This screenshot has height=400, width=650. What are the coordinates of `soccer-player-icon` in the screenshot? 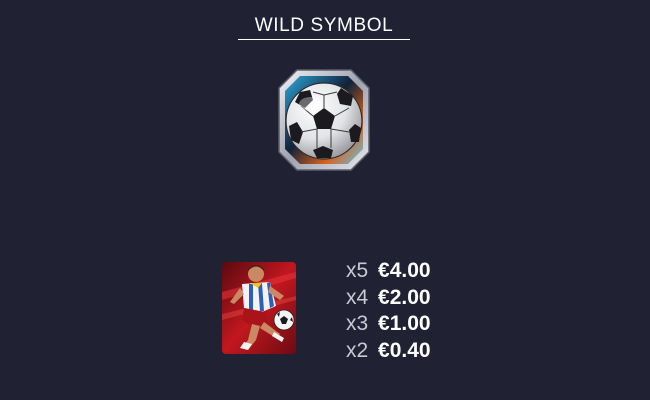 It's located at (259, 308).